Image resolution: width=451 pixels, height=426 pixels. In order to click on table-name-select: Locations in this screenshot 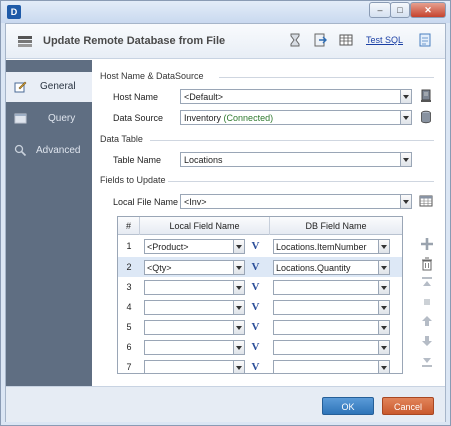, I will do `click(296, 159)`.